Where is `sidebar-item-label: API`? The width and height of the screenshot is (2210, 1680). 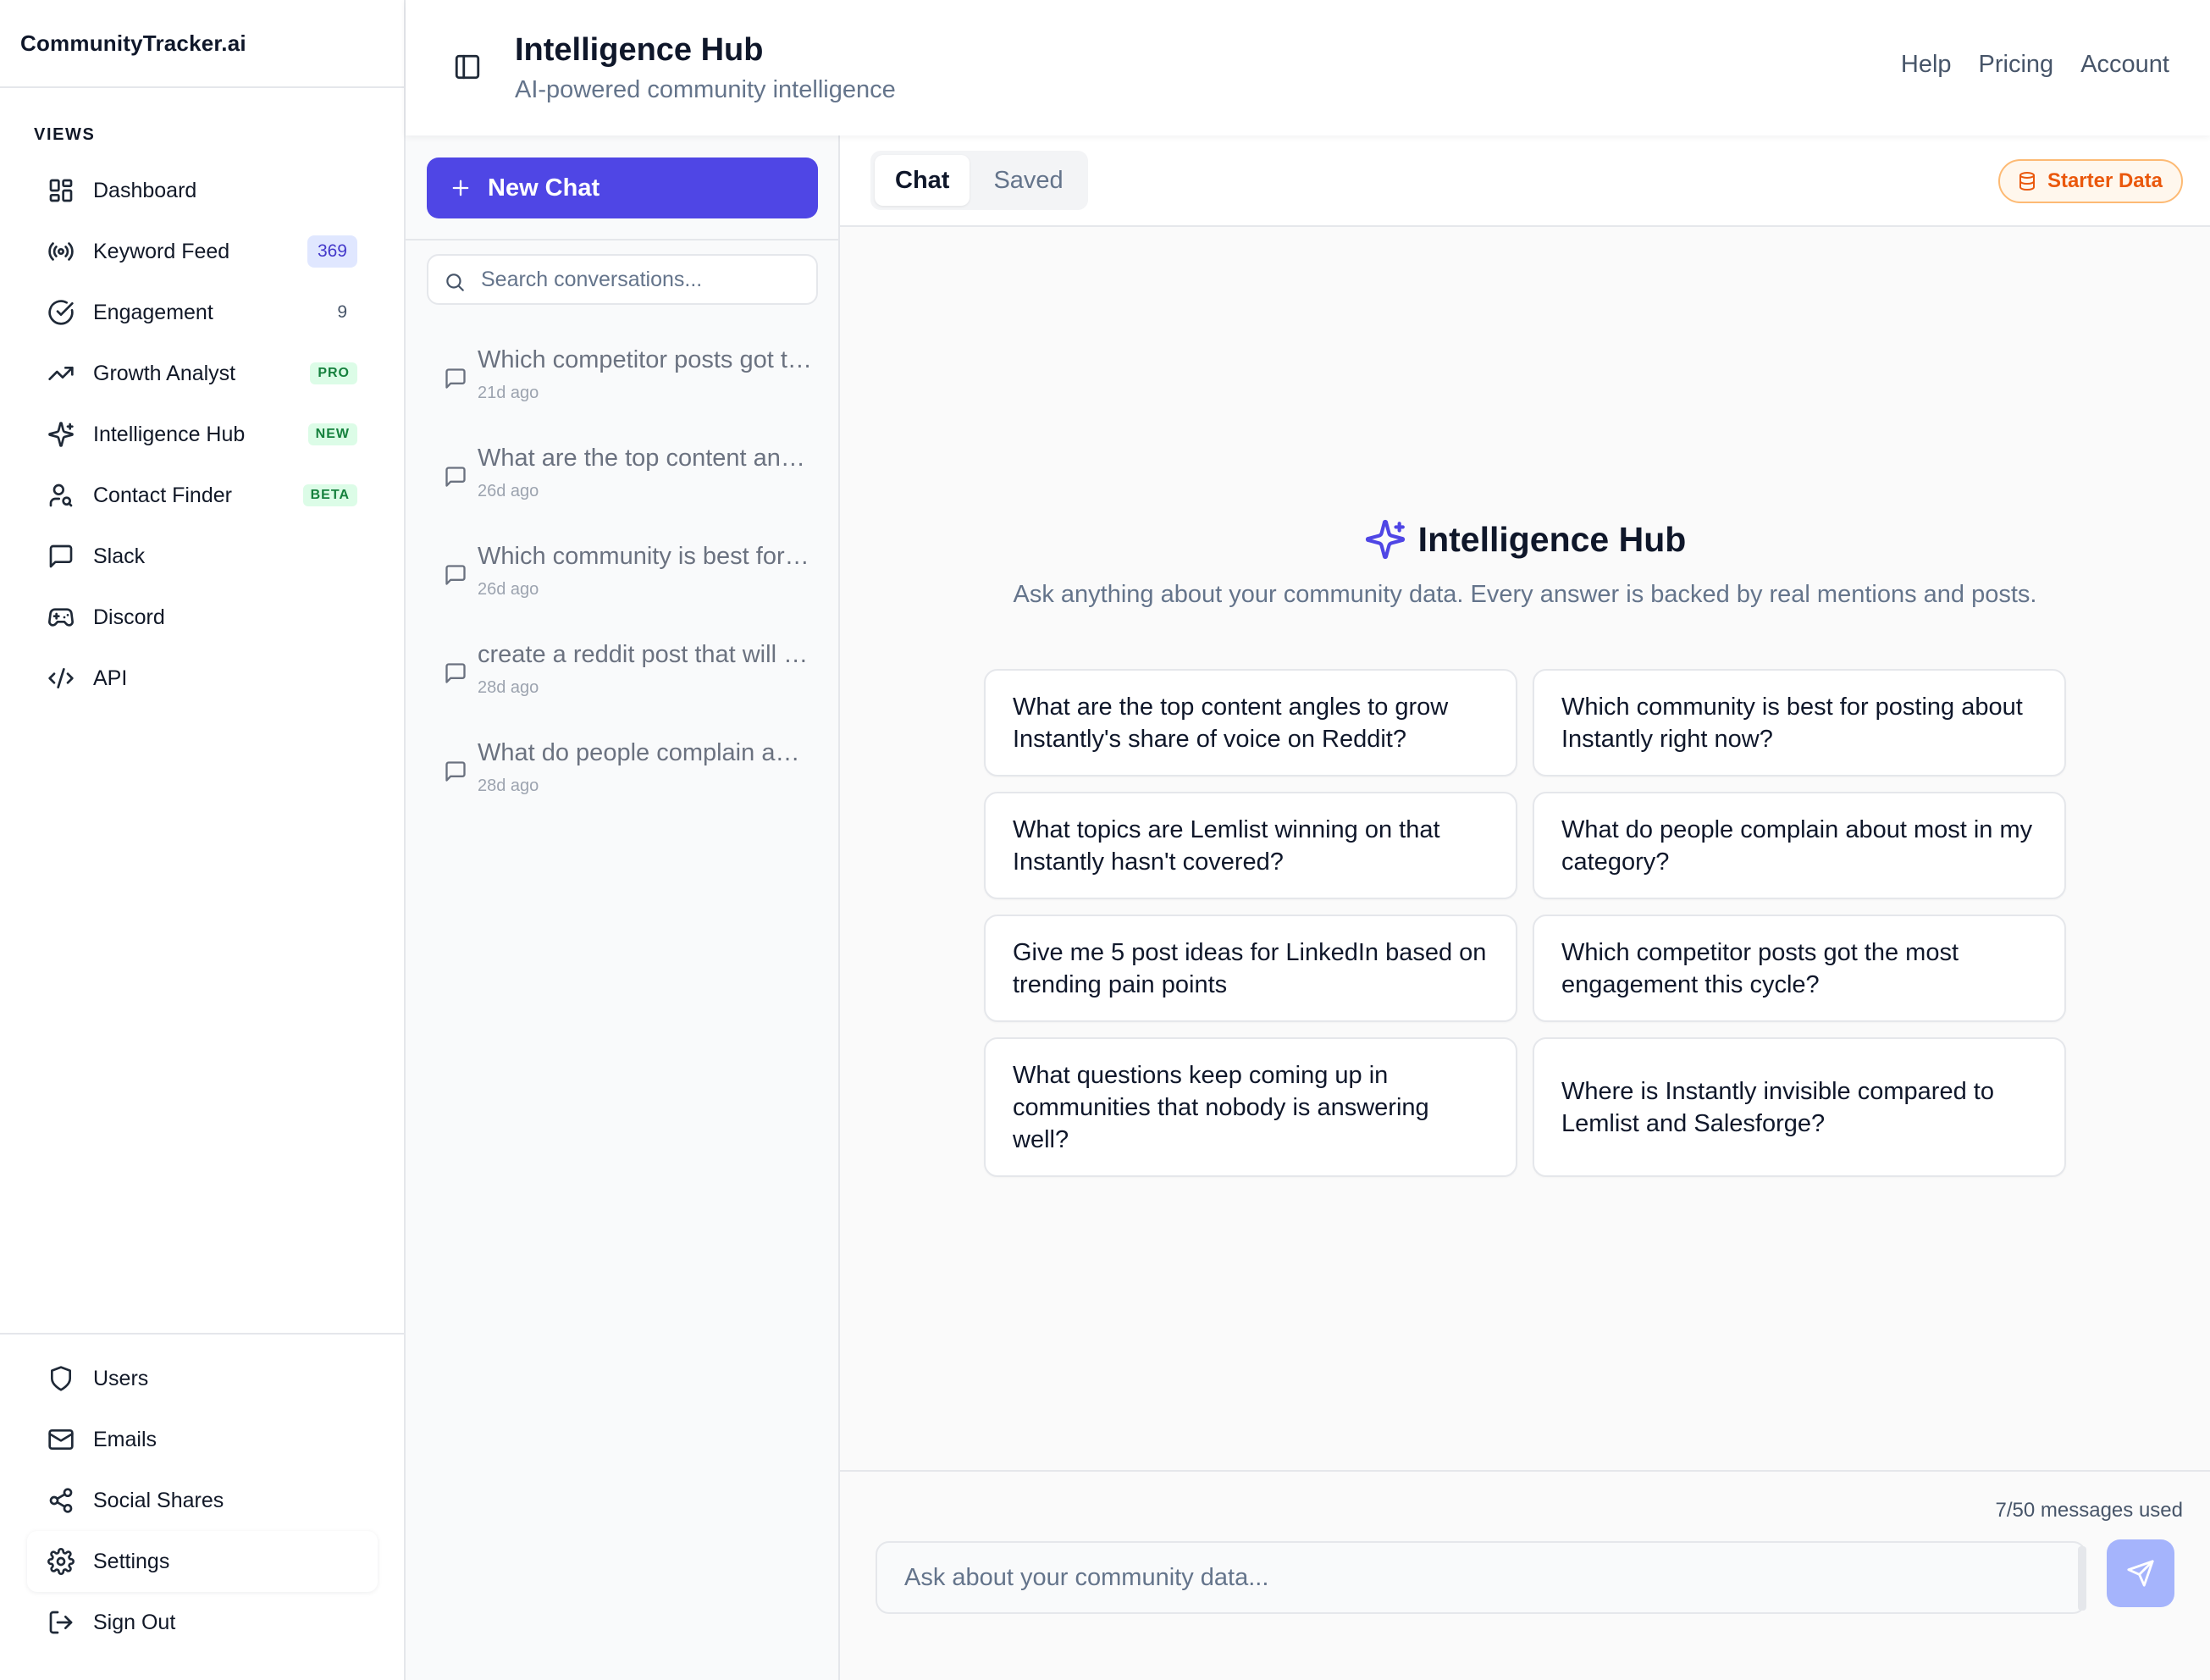
sidebar-item-label: API is located at coordinates (110, 678).